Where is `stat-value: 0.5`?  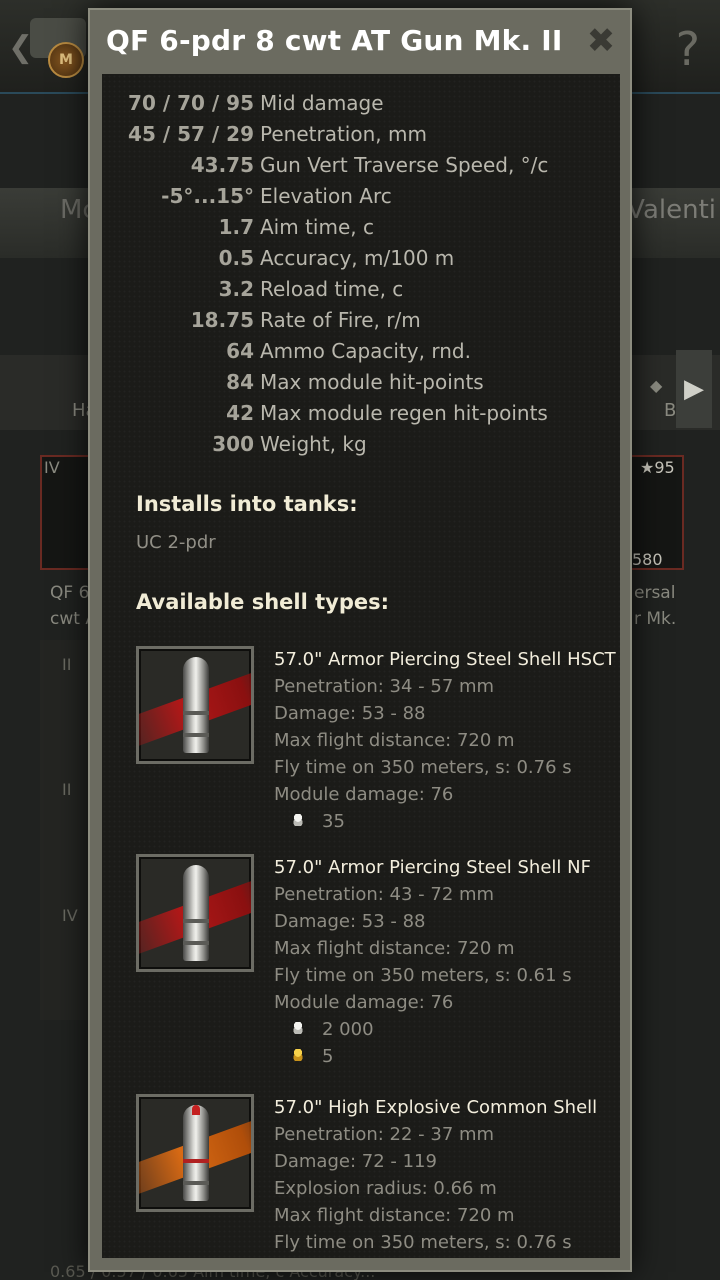 stat-value: 0.5 is located at coordinates (236, 258).